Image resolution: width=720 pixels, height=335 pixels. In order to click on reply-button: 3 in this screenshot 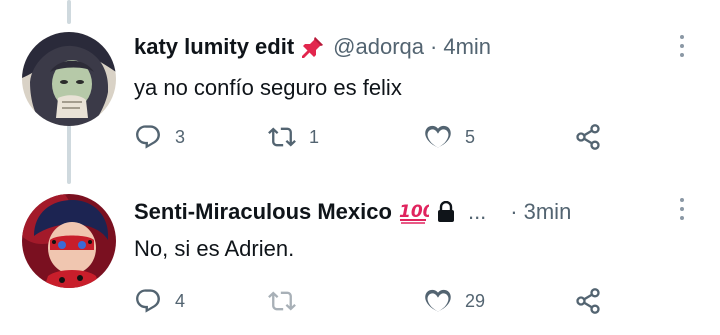, I will do `click(159, 137)`.